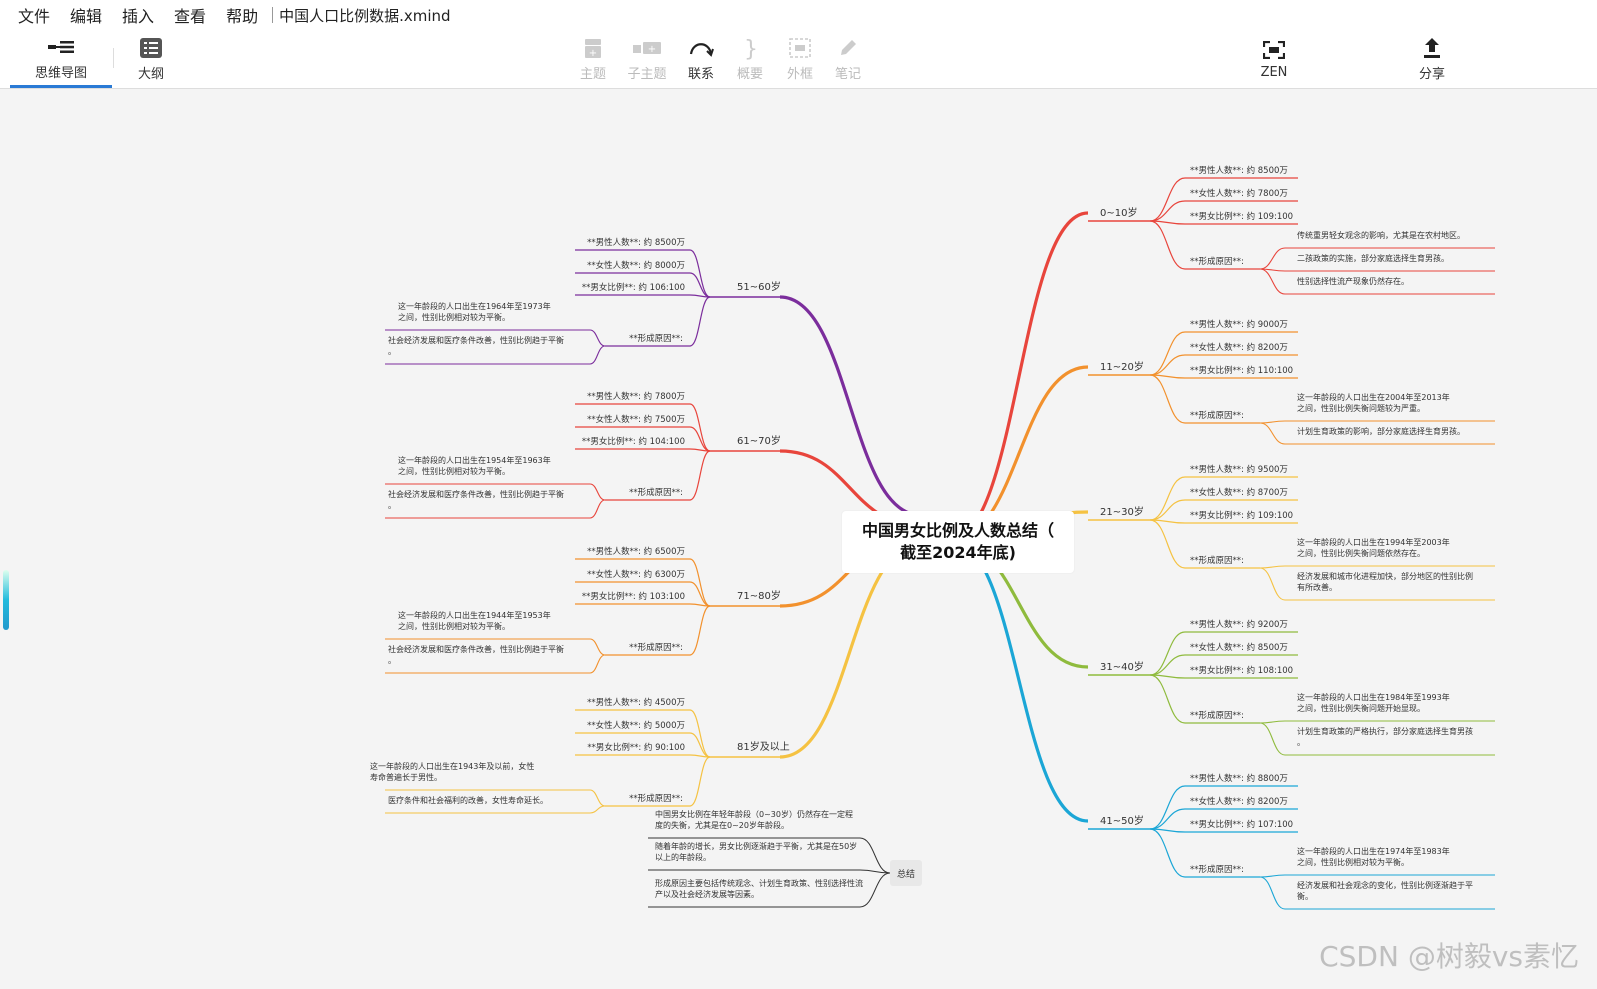 This screenshot has width=1597, height=989. What do you see at coordinates (636, 702) in the screenshot?
I see `stat-node: **男性人数**: 约 4500万` at bounding box center [636, 702].